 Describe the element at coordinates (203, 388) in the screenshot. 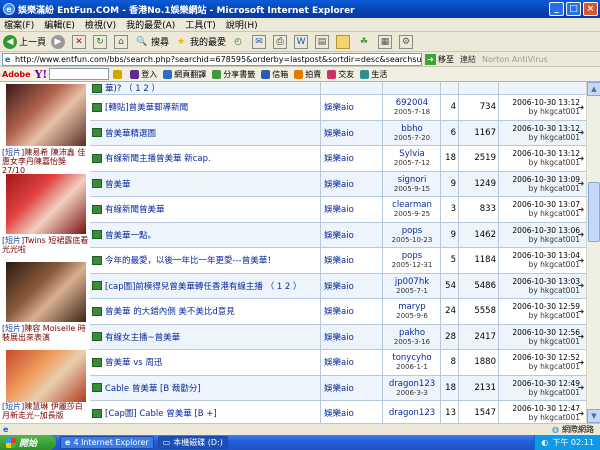

I see `thread-title: Cable 曾美華 [B 裁勸分]` at that location.